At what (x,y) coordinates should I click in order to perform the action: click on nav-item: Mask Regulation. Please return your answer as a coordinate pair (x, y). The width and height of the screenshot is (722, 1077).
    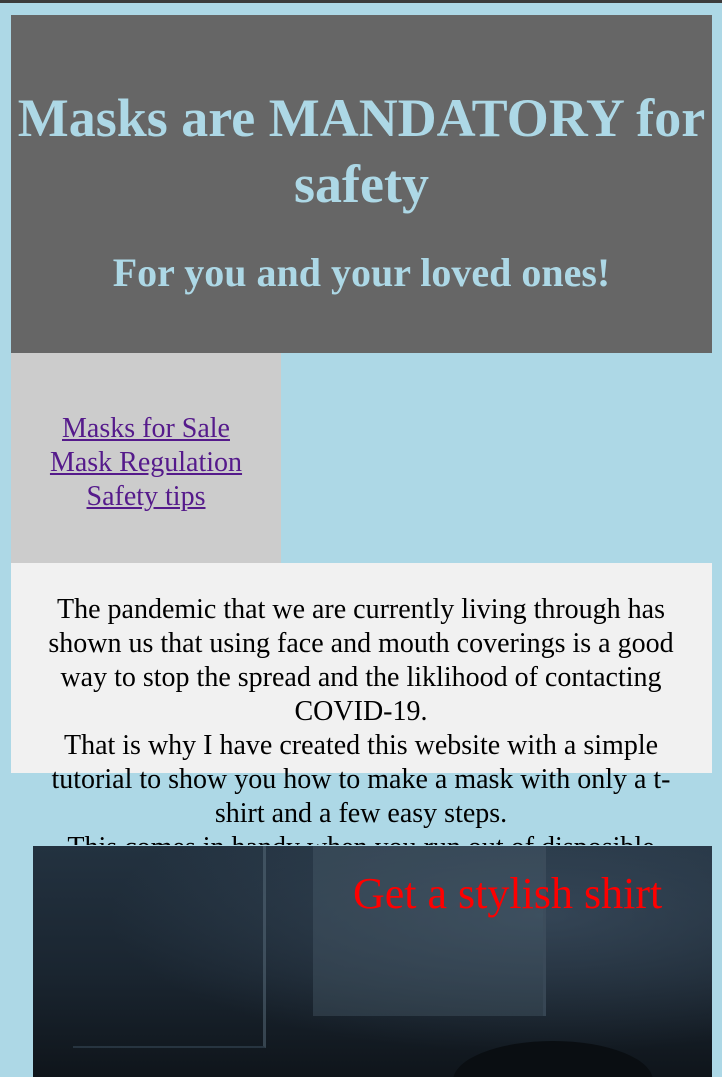
    Looking at the image, I should click on (146, 463).